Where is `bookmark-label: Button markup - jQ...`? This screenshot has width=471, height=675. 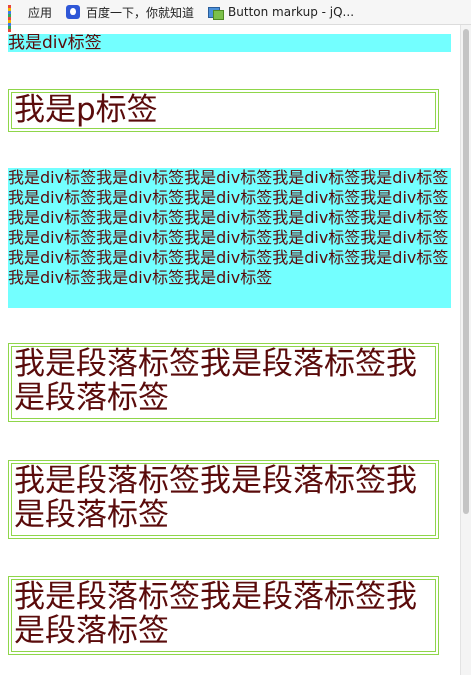 bookmark-label: Button markup - jQ... is located at coordinates (291, 12).